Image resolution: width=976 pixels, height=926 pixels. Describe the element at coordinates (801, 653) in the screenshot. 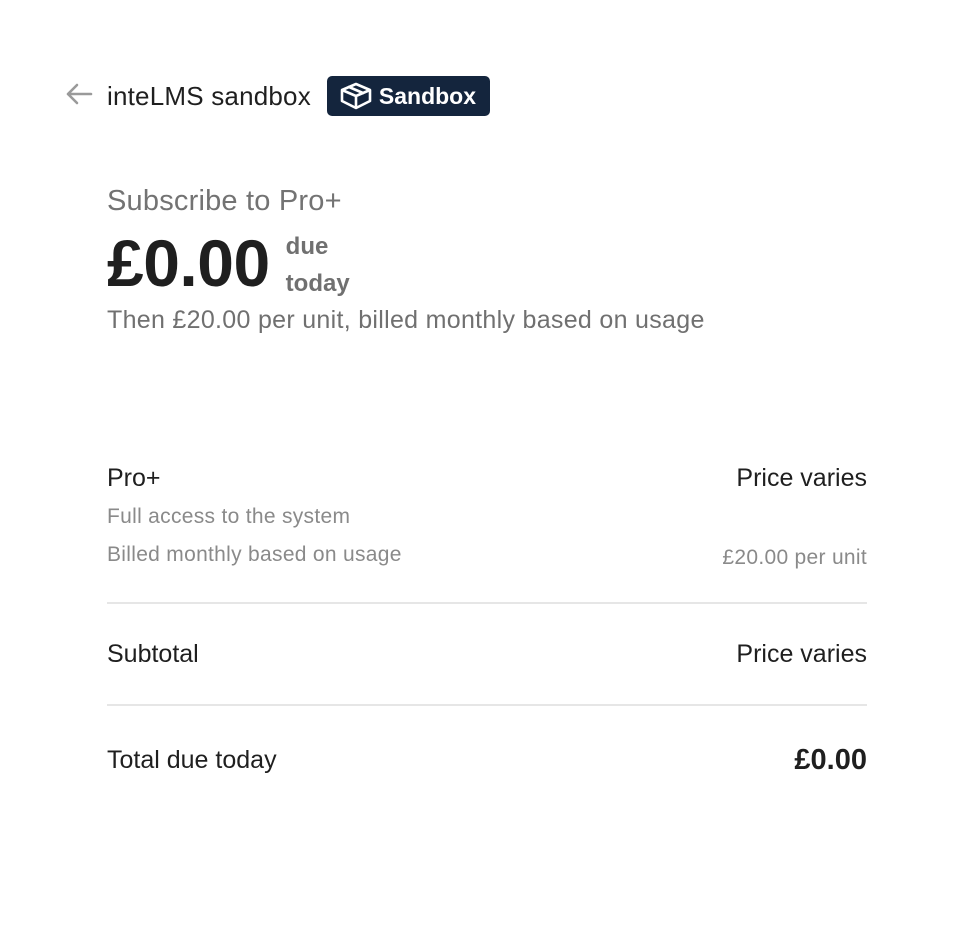

I see `subtotal-value: Price varies` at that location.